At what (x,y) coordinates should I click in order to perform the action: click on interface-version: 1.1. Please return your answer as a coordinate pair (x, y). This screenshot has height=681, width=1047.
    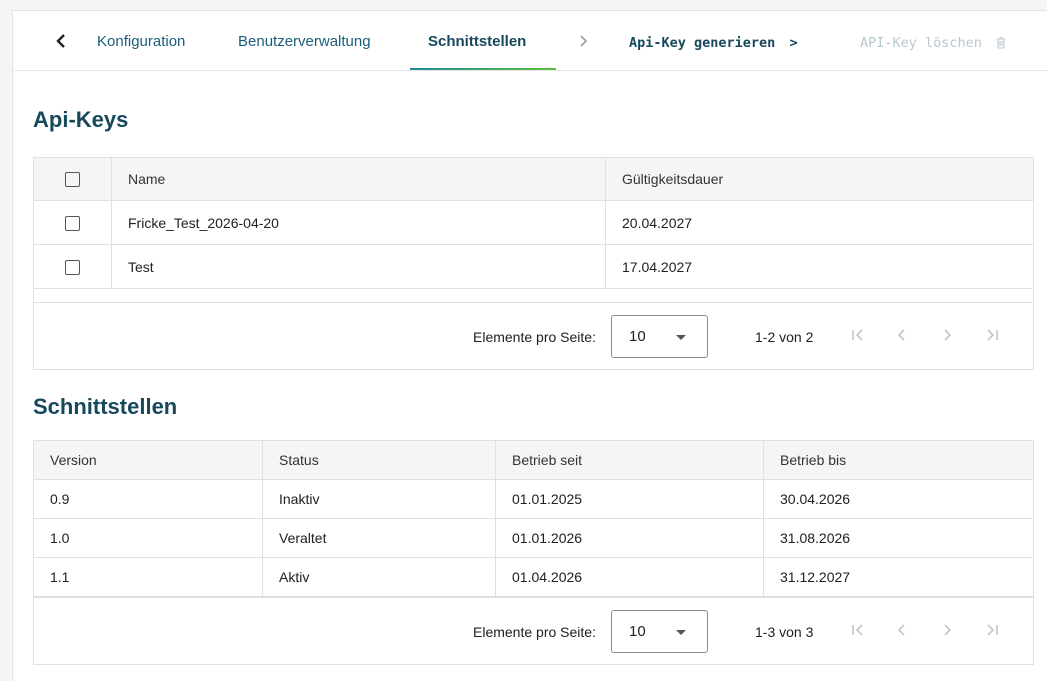
    Looking at the image, I should click on (148, 577).